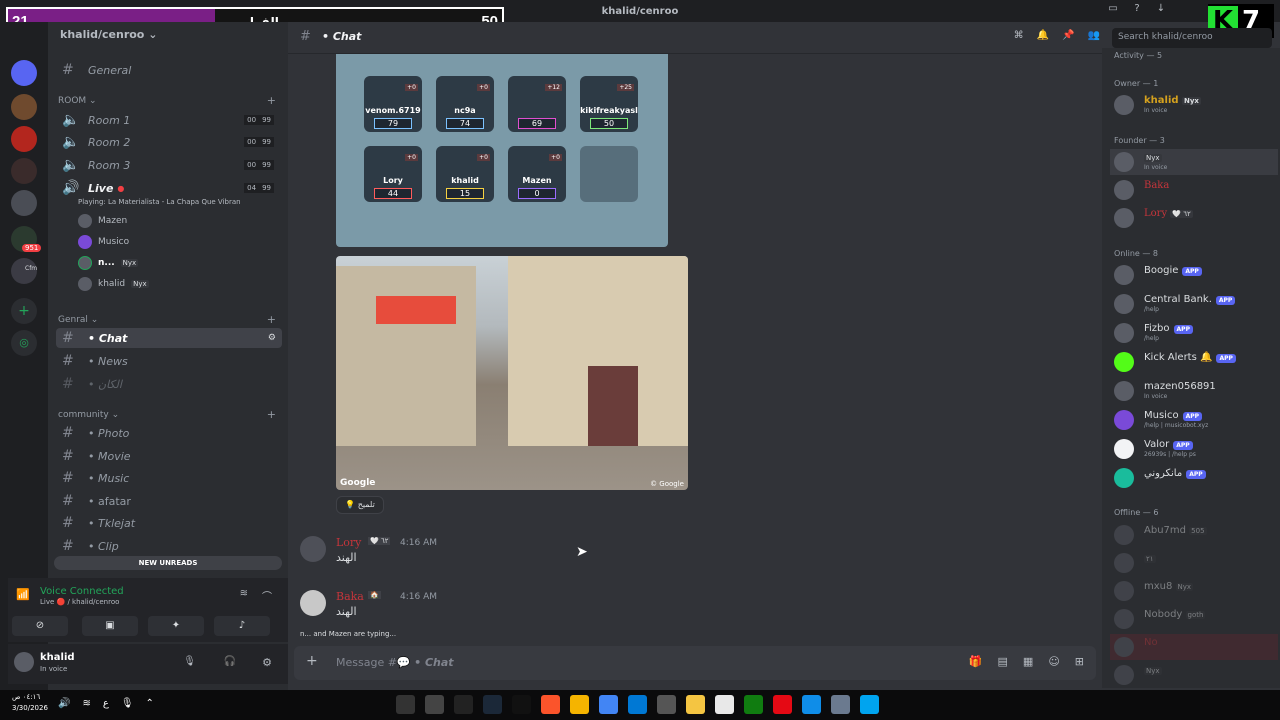 Image resolution: width=1280 pixels, height=720 pixels. I want to click on member-online: Central Bank. APP/help, so click(1194, 304).